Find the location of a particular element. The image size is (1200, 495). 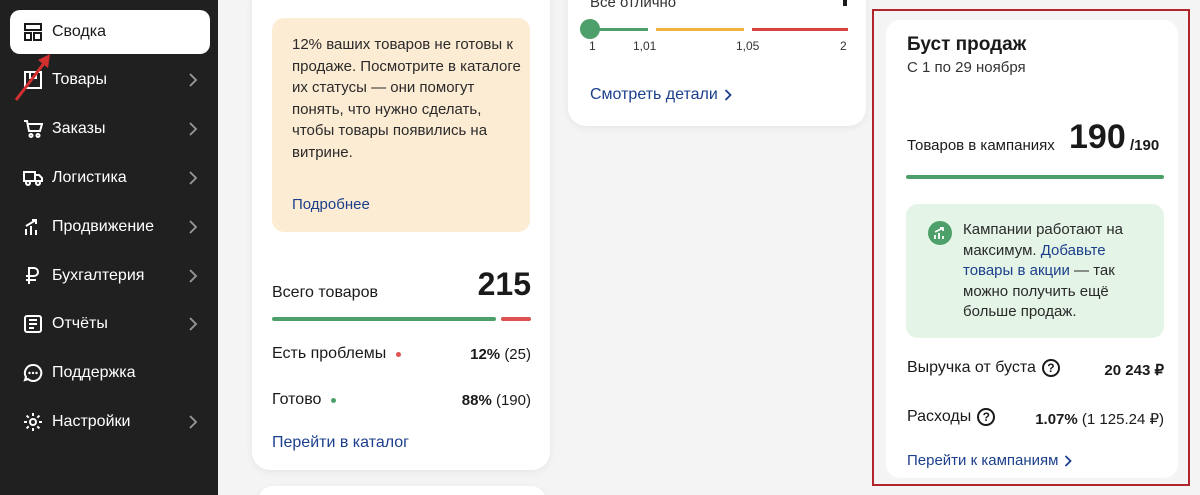

revenue-label: Выручка от буста is located at coordinates (971, 367).